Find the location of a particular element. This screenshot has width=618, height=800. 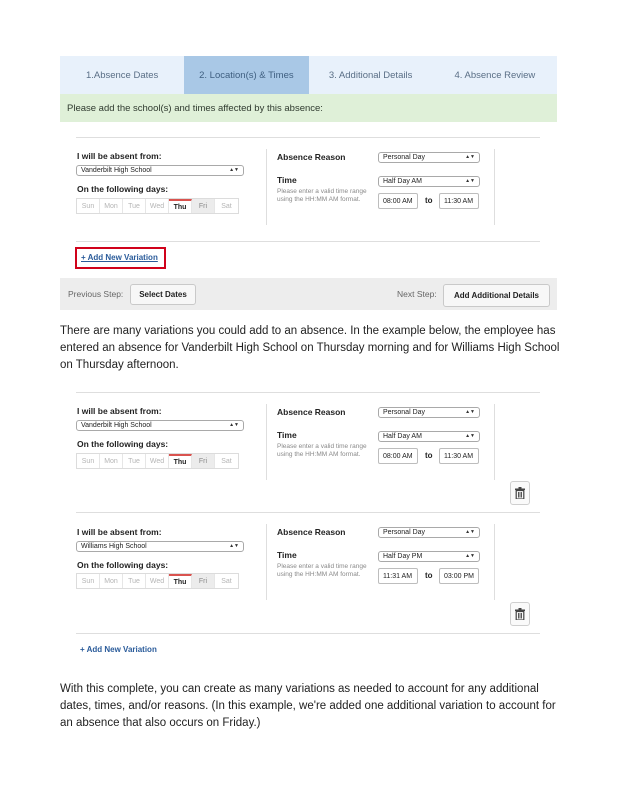

tab-absence-dates: 1.Absence Dates is located at coordinates (122, 75).